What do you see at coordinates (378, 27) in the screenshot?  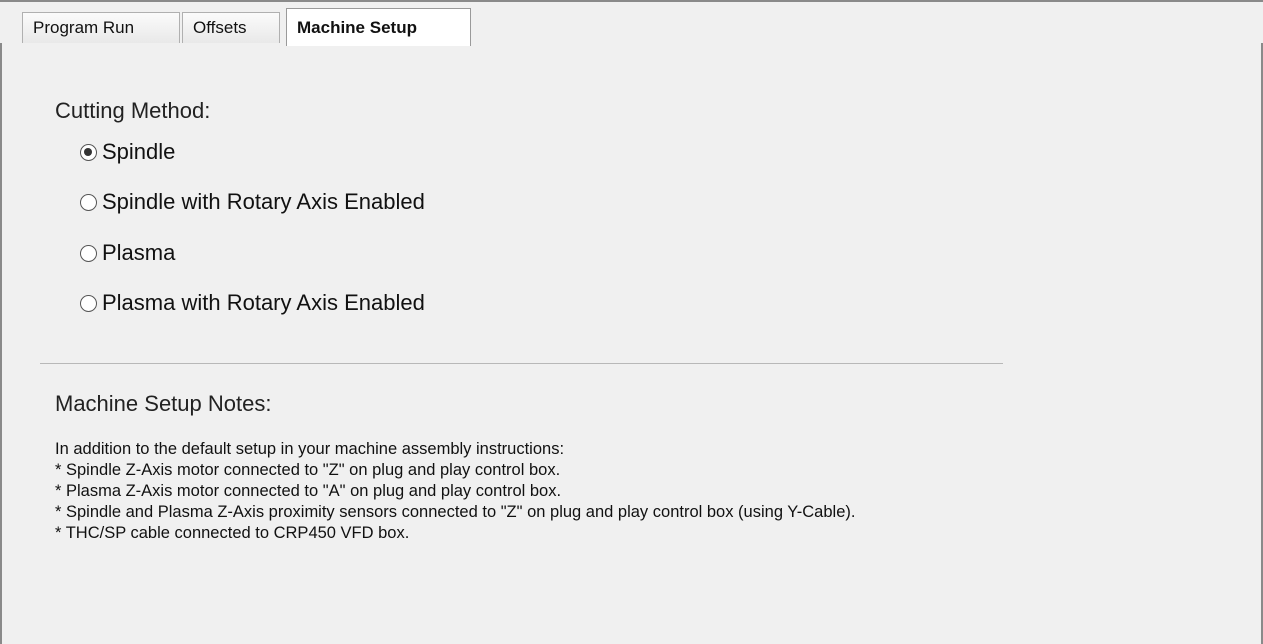 I see `tab-machine-setup: Machine Setup` at bounding box center [378, 27].